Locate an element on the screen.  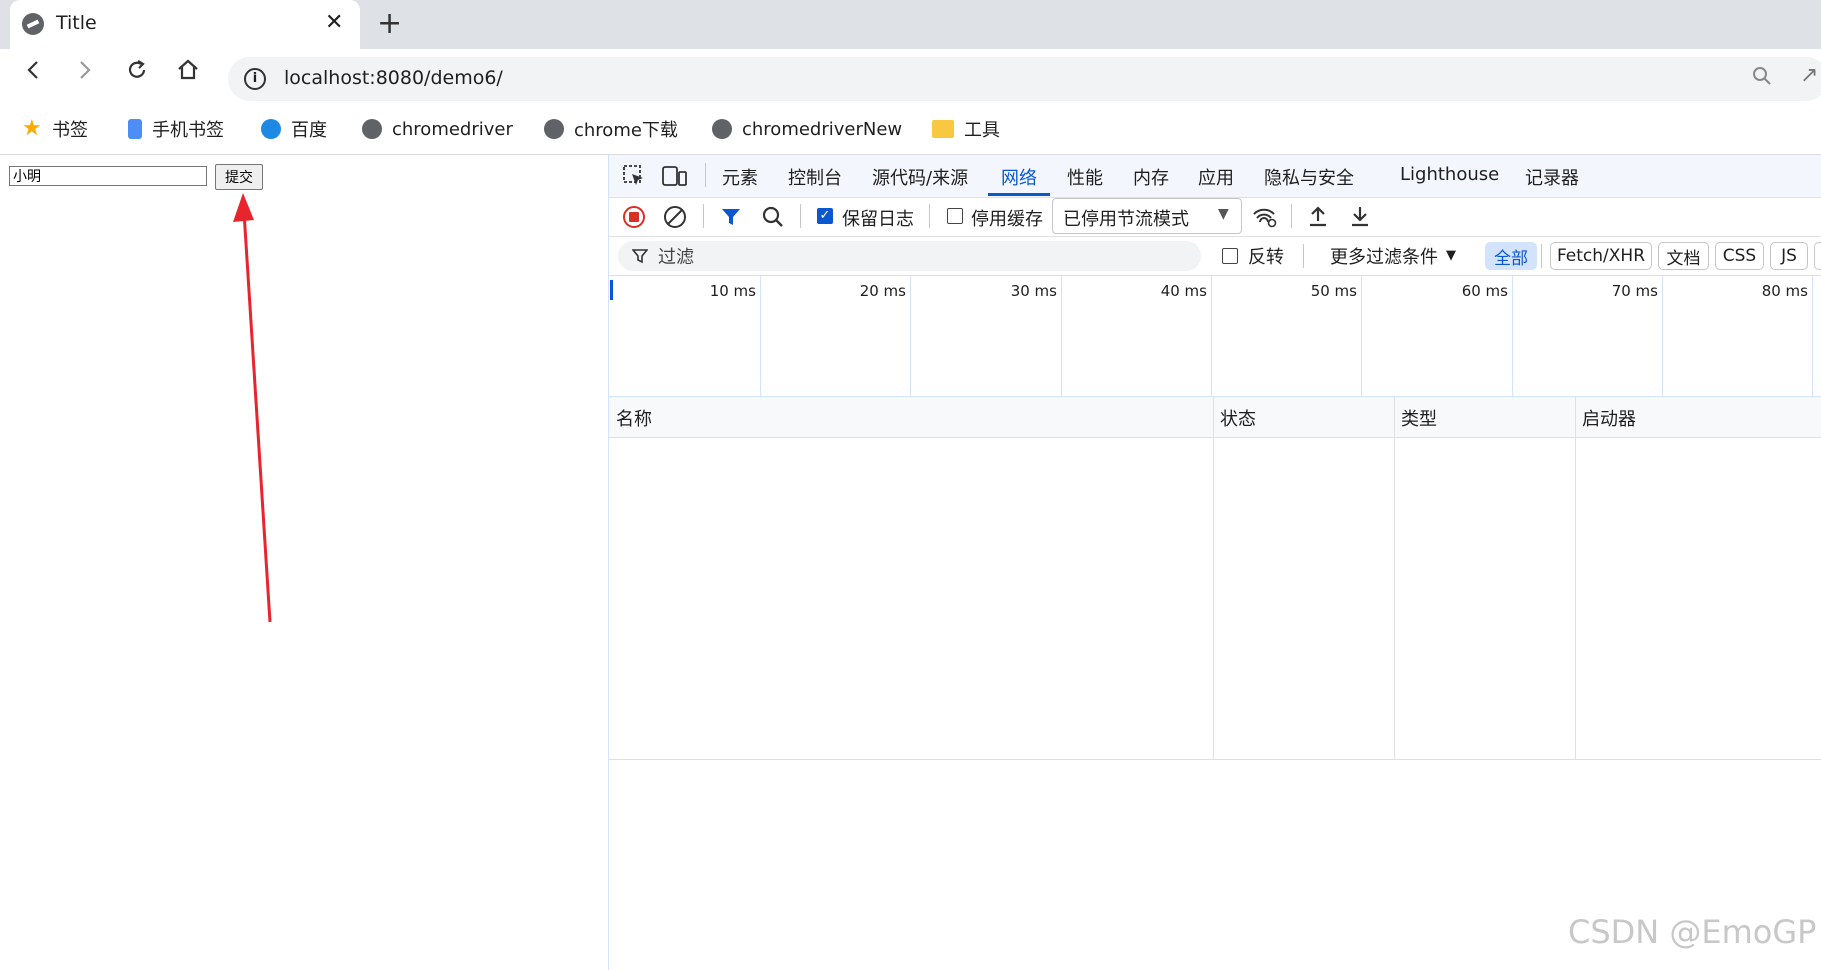
network-conditions-icon is located at coordinates (1265, 219).